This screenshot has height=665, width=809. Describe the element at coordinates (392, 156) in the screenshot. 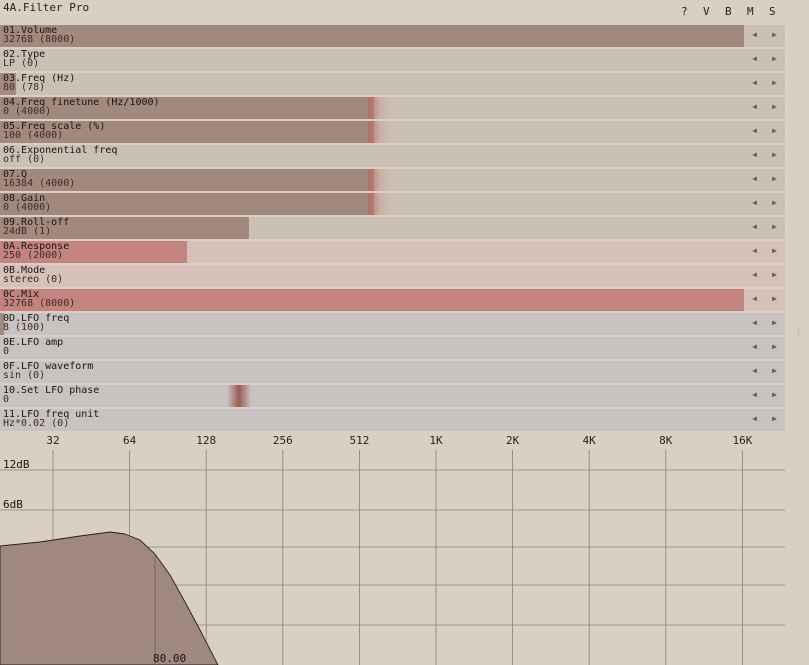

I see `param-row: 06.Exponential freq off (0) ◀ ▶` at that location.